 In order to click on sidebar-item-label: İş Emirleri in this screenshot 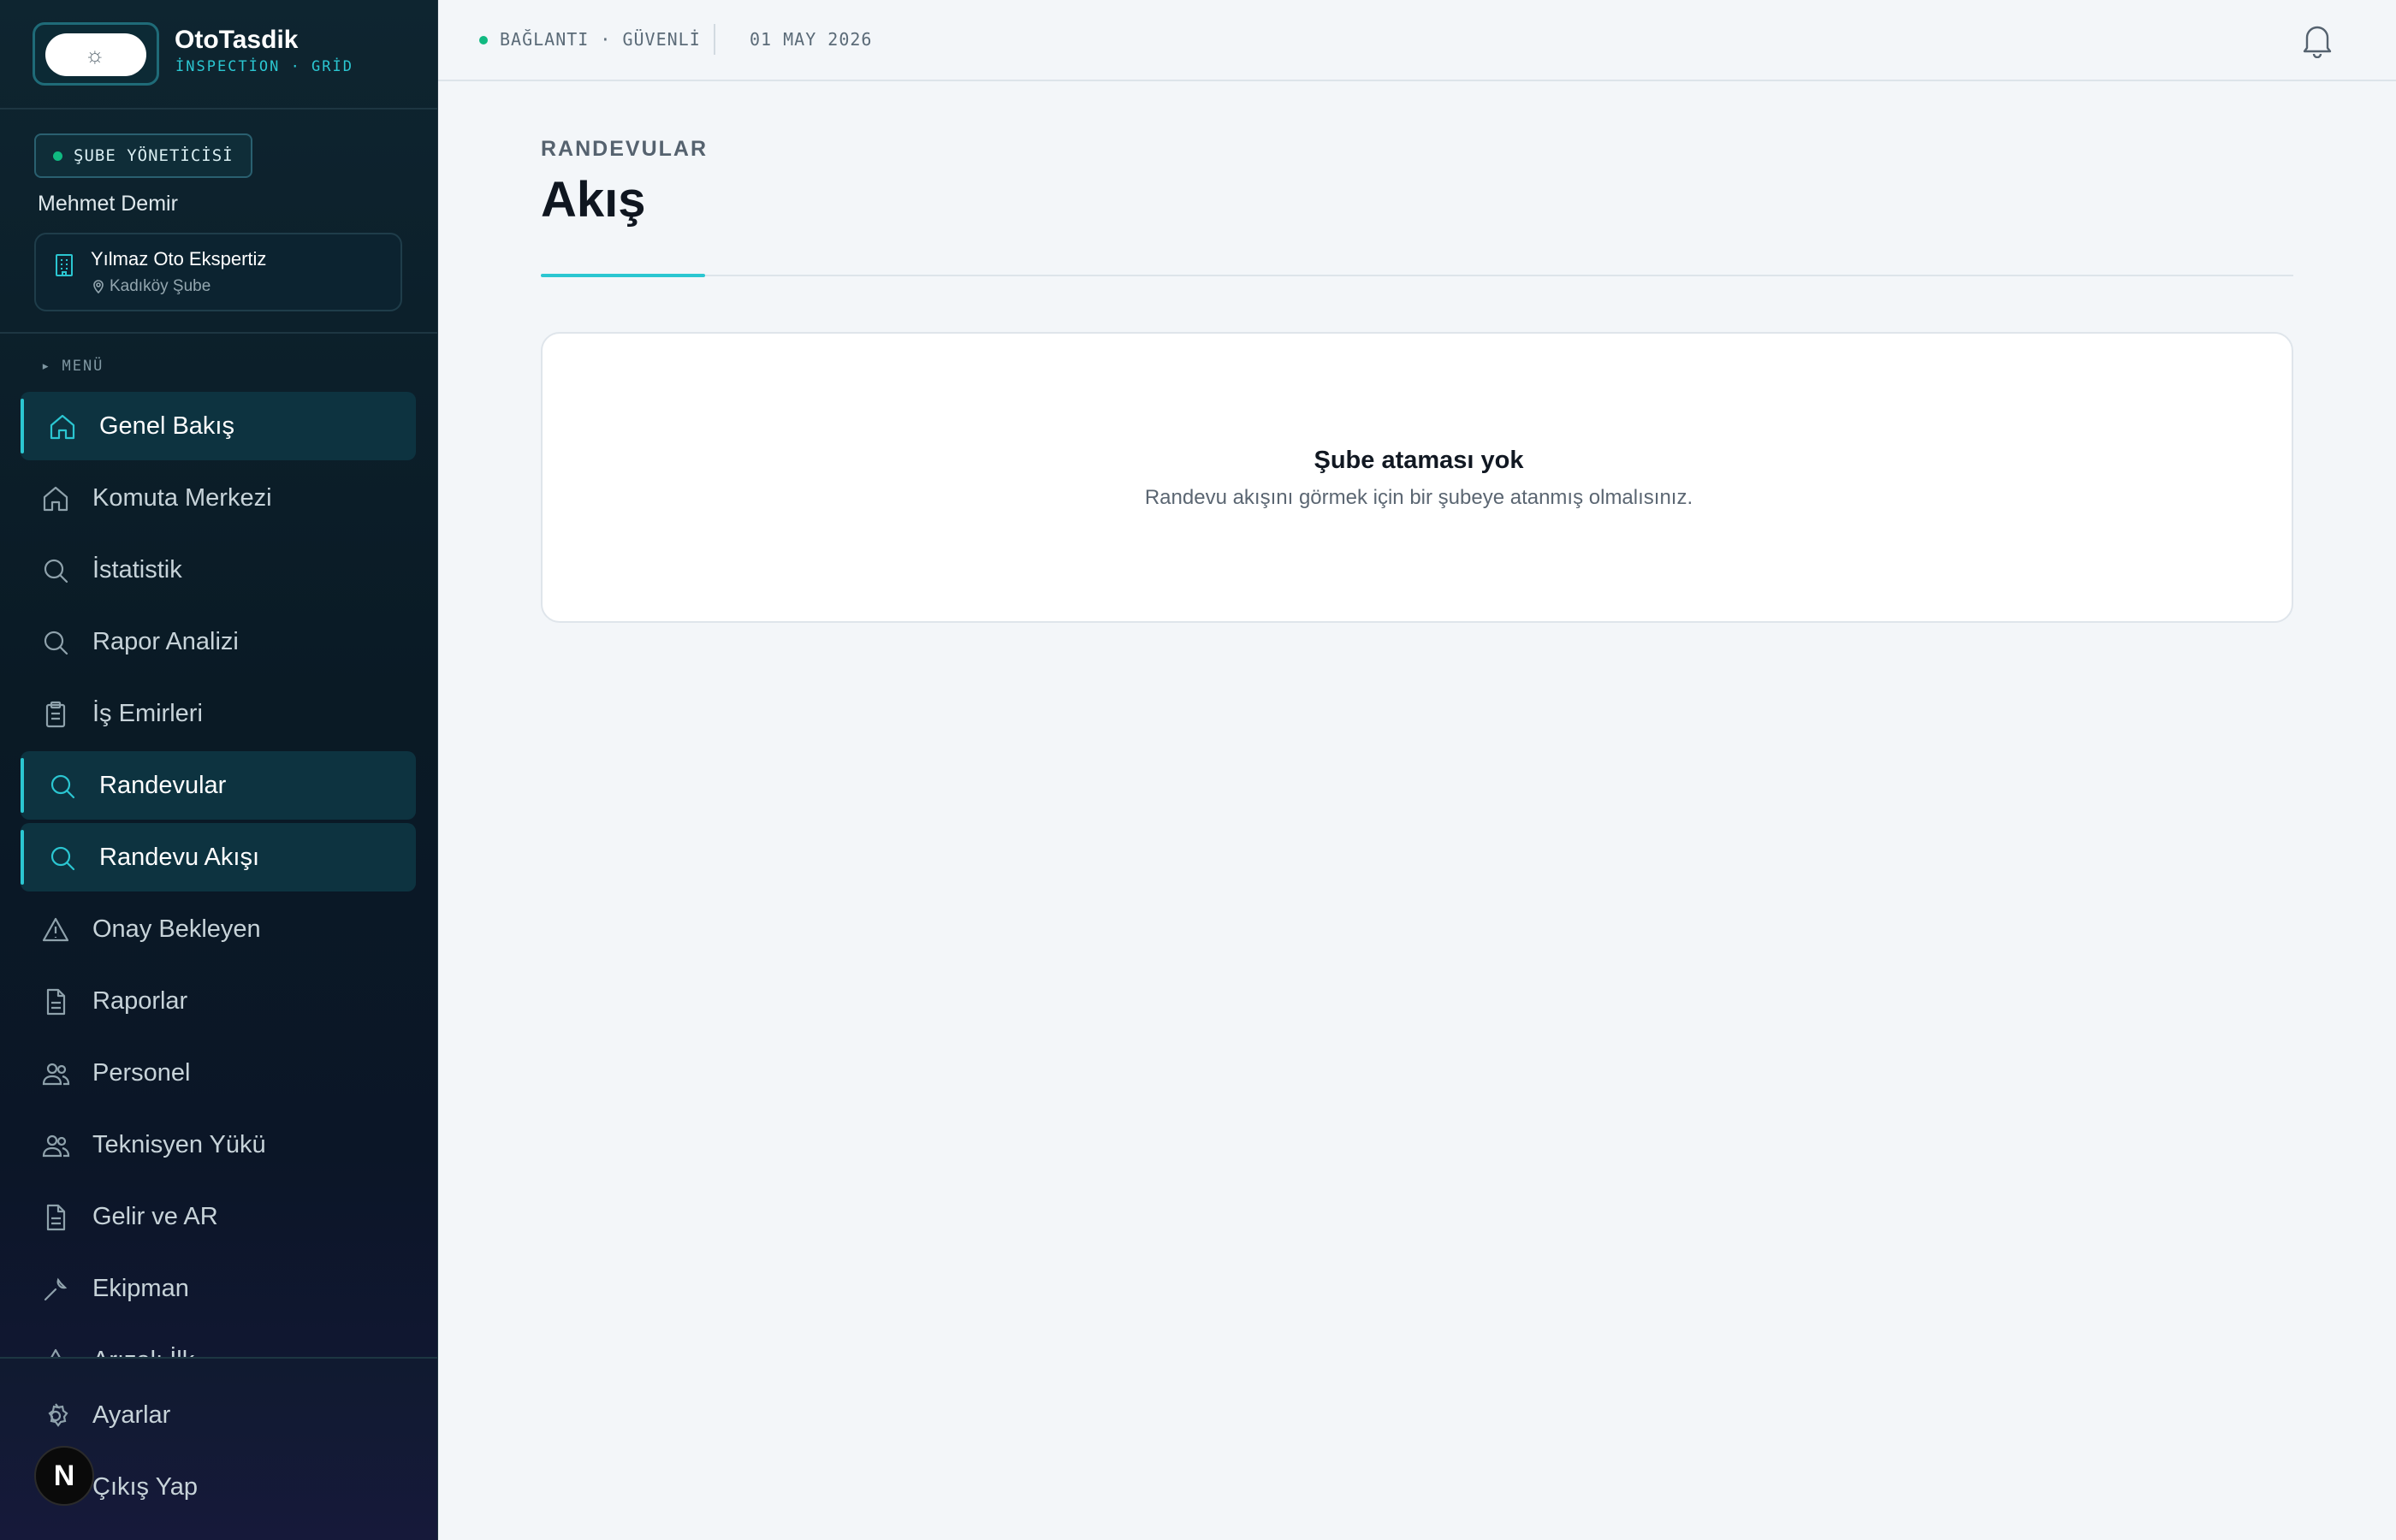, I will do `click(147, 713)`.